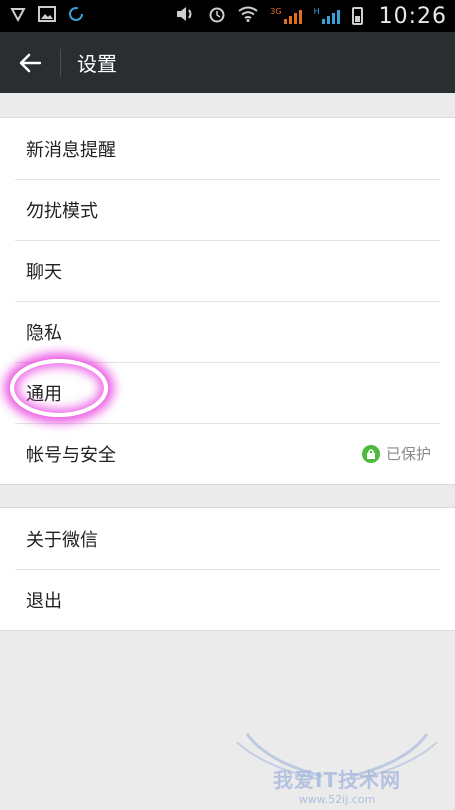  What do you see at coordinates (227, 392) in the screenshot?
I see `settings-item-general: 通用` at bounding box center [227, 392].